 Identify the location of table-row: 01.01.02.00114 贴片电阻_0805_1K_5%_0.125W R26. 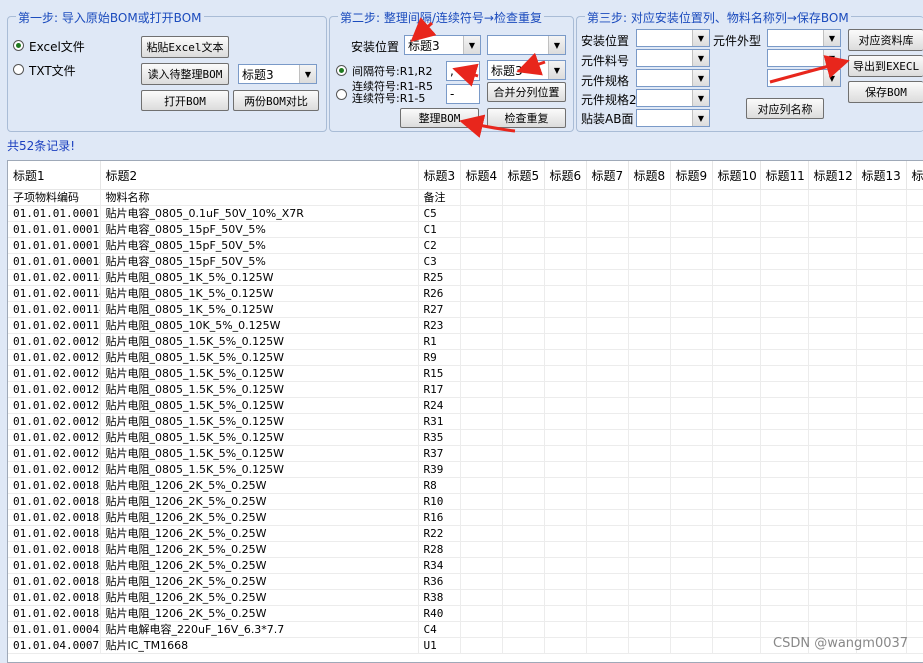
(465, 293).